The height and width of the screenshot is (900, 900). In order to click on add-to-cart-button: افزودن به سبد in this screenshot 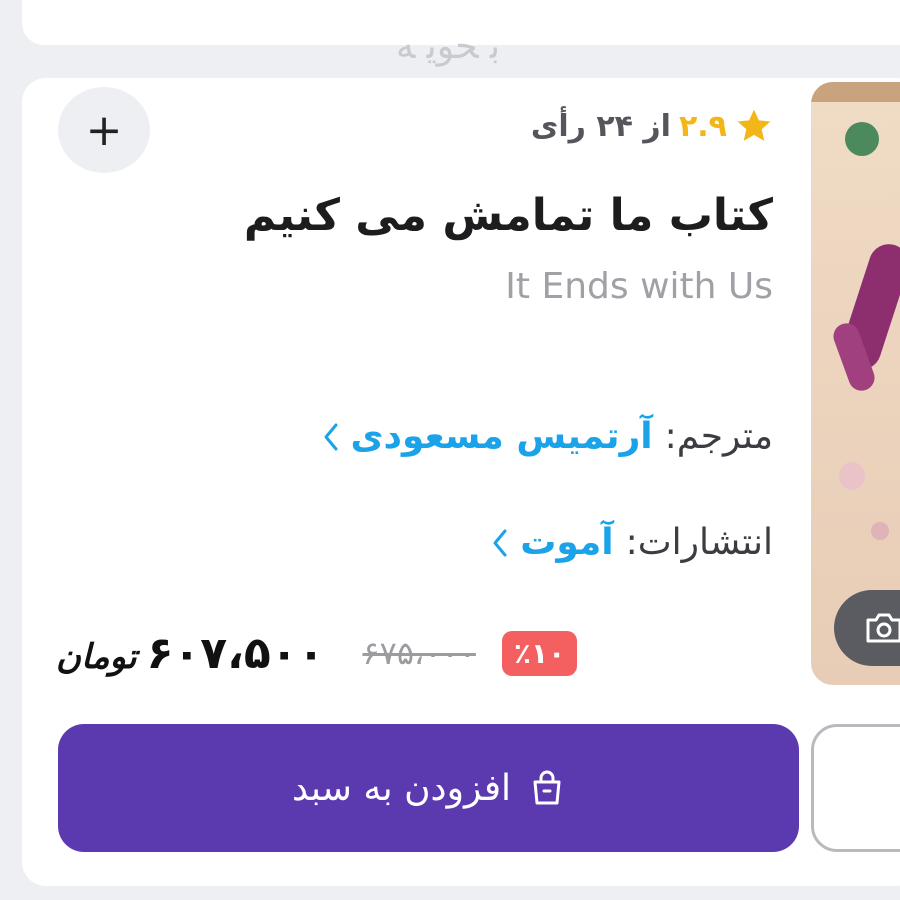, I will do `click(428, 788)`.